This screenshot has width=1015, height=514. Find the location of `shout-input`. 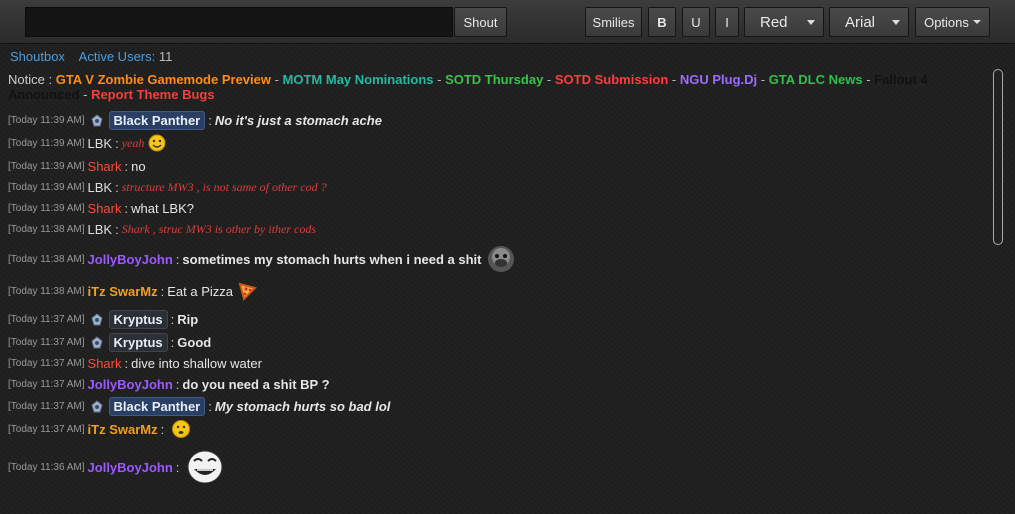

shout-input is located at coordinates (239, 22).